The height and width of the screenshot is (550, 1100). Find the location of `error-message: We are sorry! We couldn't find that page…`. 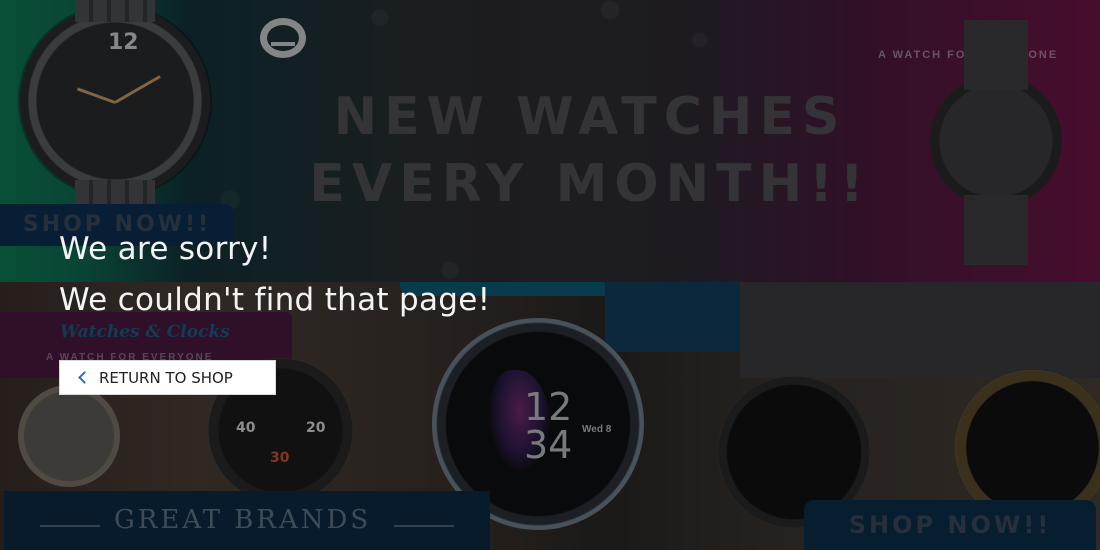

error-message: We are sorry! We couldn't find that page… is located at coordinates (274, 275).